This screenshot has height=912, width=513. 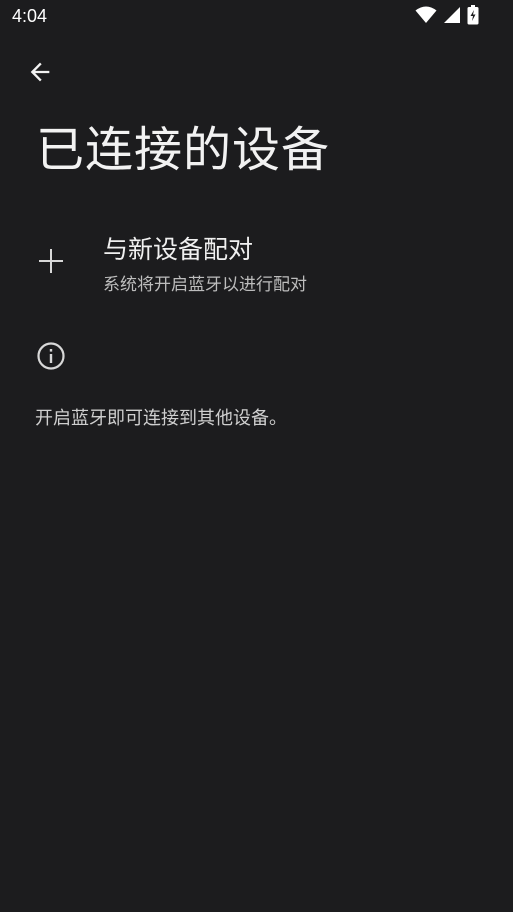 What do you see at coordinates (51, 356) in the screenshot?
I see `info-icon` at bounding box center [51, 356].